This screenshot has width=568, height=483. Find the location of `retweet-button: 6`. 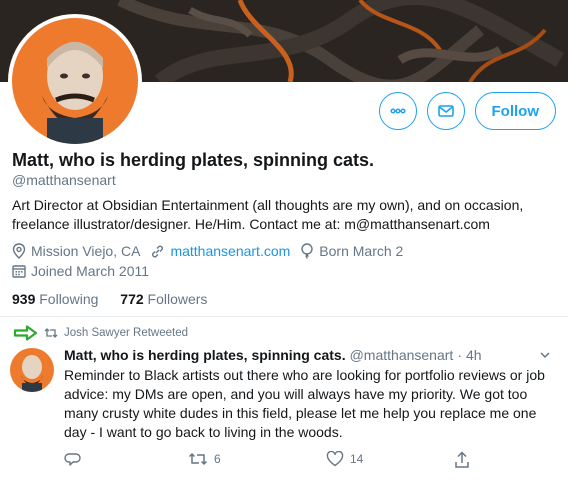

retweet-button: 6 is located at coordinates (204, 459).